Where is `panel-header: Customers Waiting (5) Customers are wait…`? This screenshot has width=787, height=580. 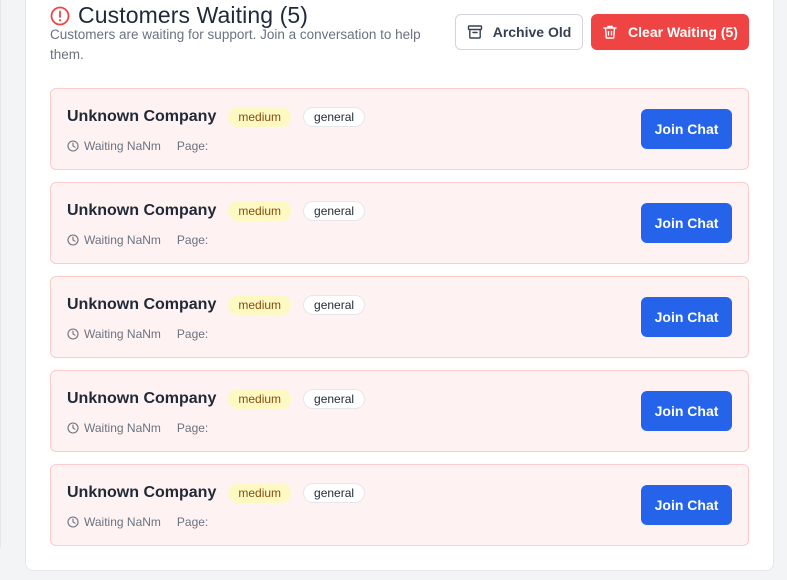 panel-header: Customers Waiting (5) Customers are wait… is located at coordinates (400, 35).